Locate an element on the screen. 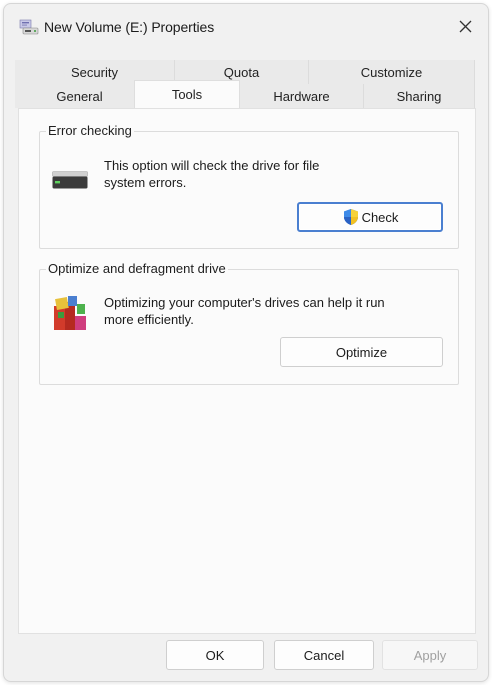 Image resolution: width=492 pixels, height=685 pixels. error-checking-title: Error checking is located at coordinates (90, 130).